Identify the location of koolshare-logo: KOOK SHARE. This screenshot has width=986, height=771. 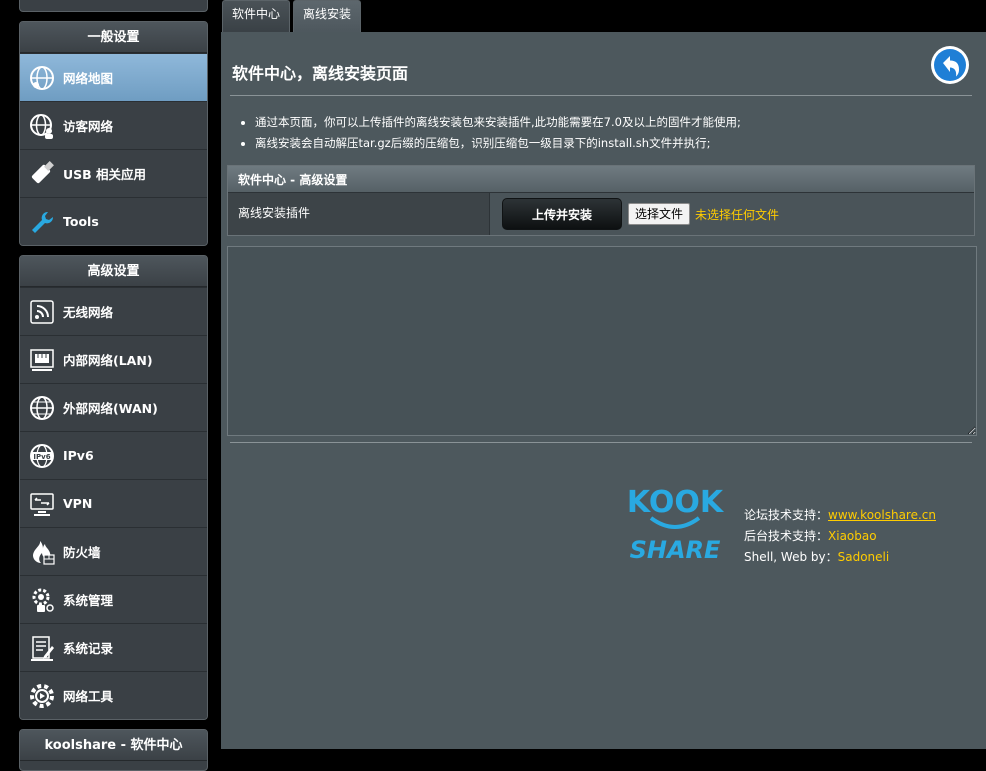
(676, 524).